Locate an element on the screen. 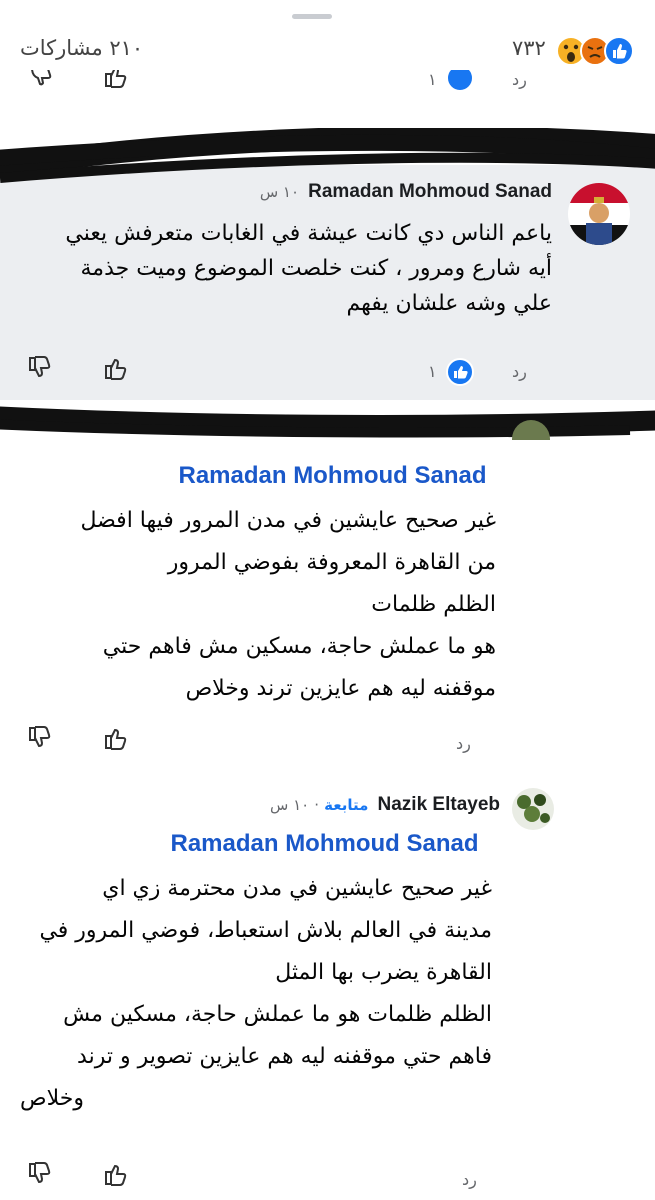 This screenshot has height=1200, width=655. follow-button: متابعة is located at coordinates (346, 805).